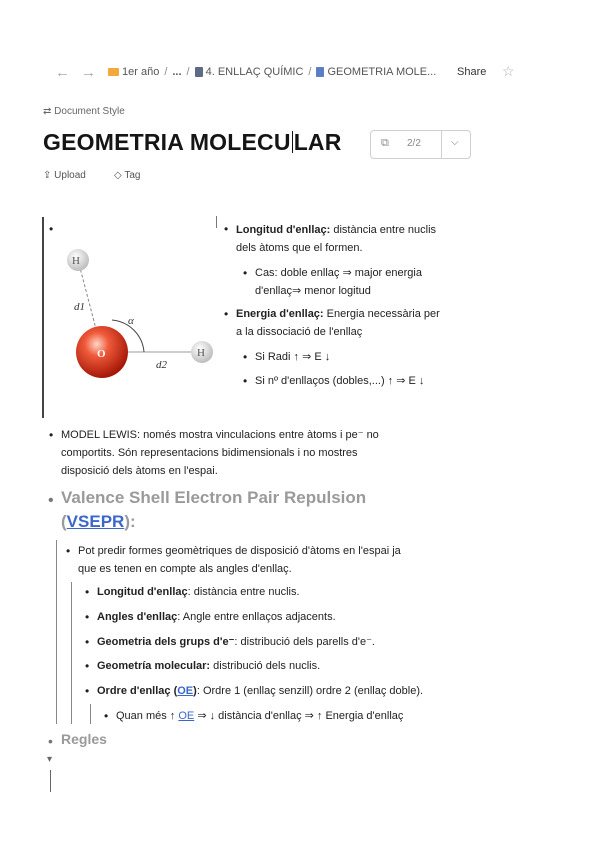 Image resolution: width=599 pixels, height=848 pixels. What do you see at coordinates (508, 71) in the screenshot?
I see `star-icon: ☆` at bounding box center [508, 71].